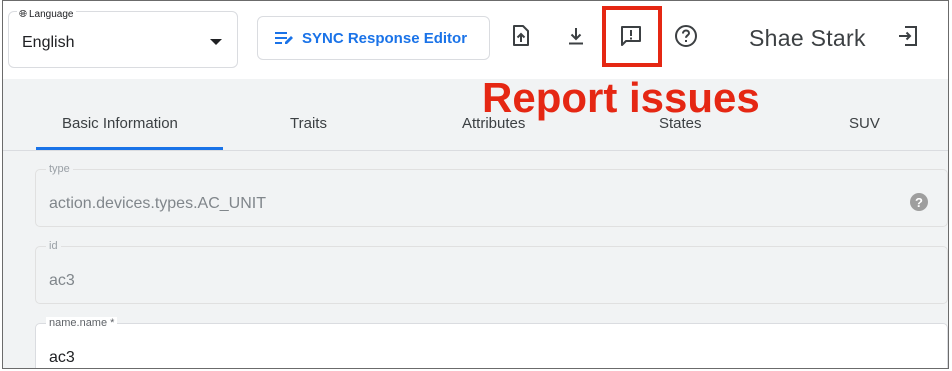 This screenshot has height=371, width=952. What do you see at coordinates (48, 42) in the screenshot?
I see `language-value: English` at bounding box center [48, 42].